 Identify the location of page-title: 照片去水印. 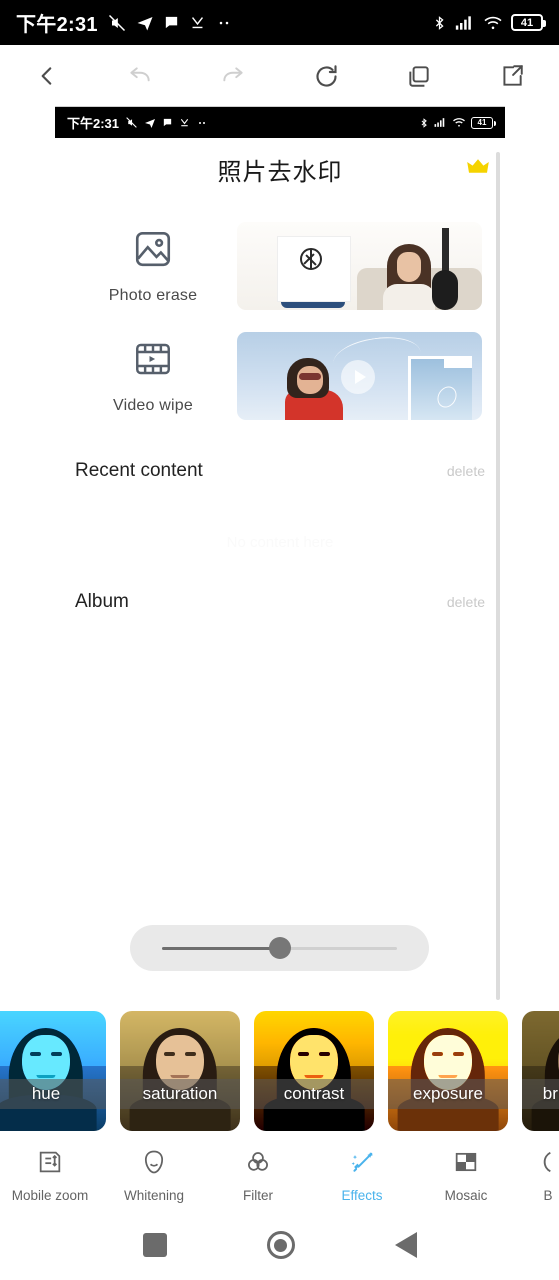
(280, 172).